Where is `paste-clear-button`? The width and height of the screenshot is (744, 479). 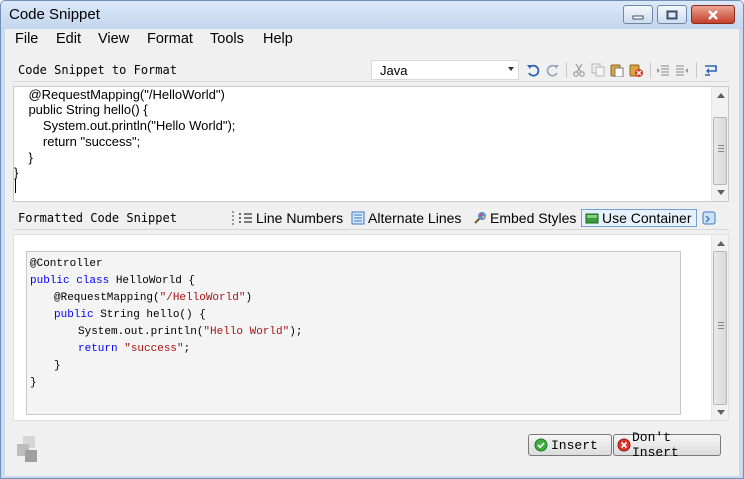
paste-clear-button is located at coordinates (636, 70).